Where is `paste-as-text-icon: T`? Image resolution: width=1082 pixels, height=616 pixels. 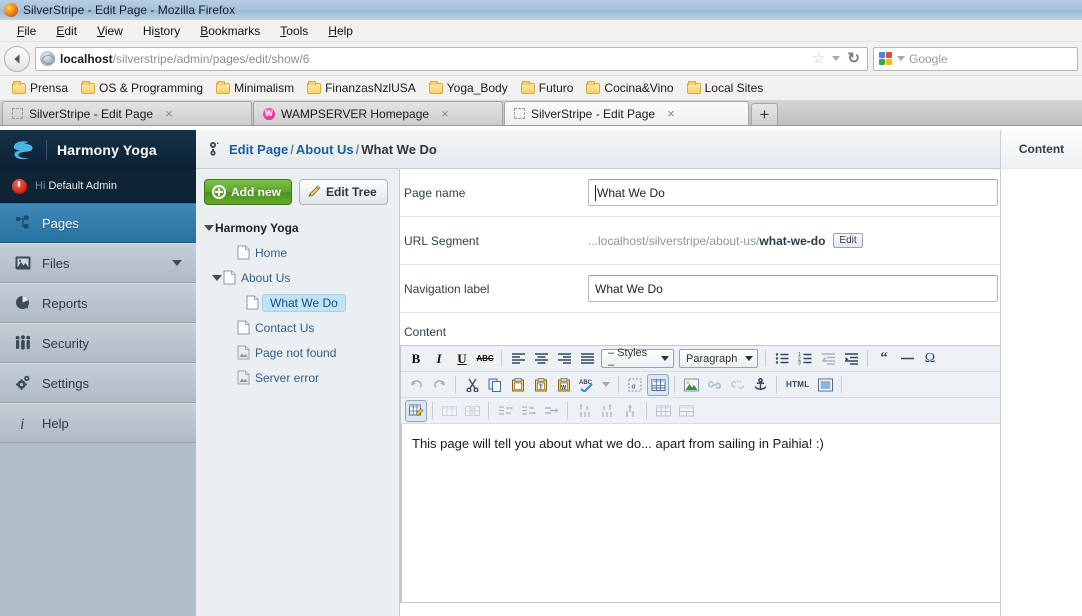
paste-as-text-icon: T is located at coordinates (541, 385).